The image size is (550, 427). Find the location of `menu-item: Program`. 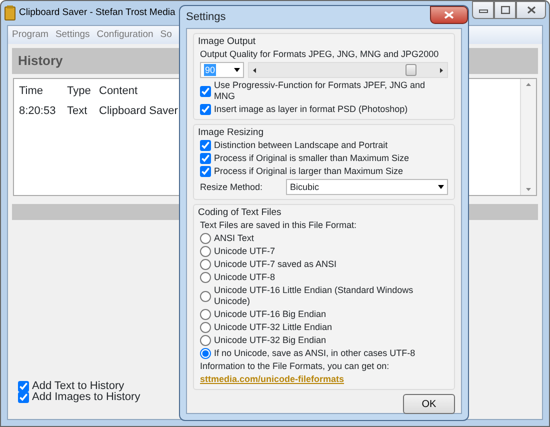

menu-item: Program is located at coordinates (30, 35).